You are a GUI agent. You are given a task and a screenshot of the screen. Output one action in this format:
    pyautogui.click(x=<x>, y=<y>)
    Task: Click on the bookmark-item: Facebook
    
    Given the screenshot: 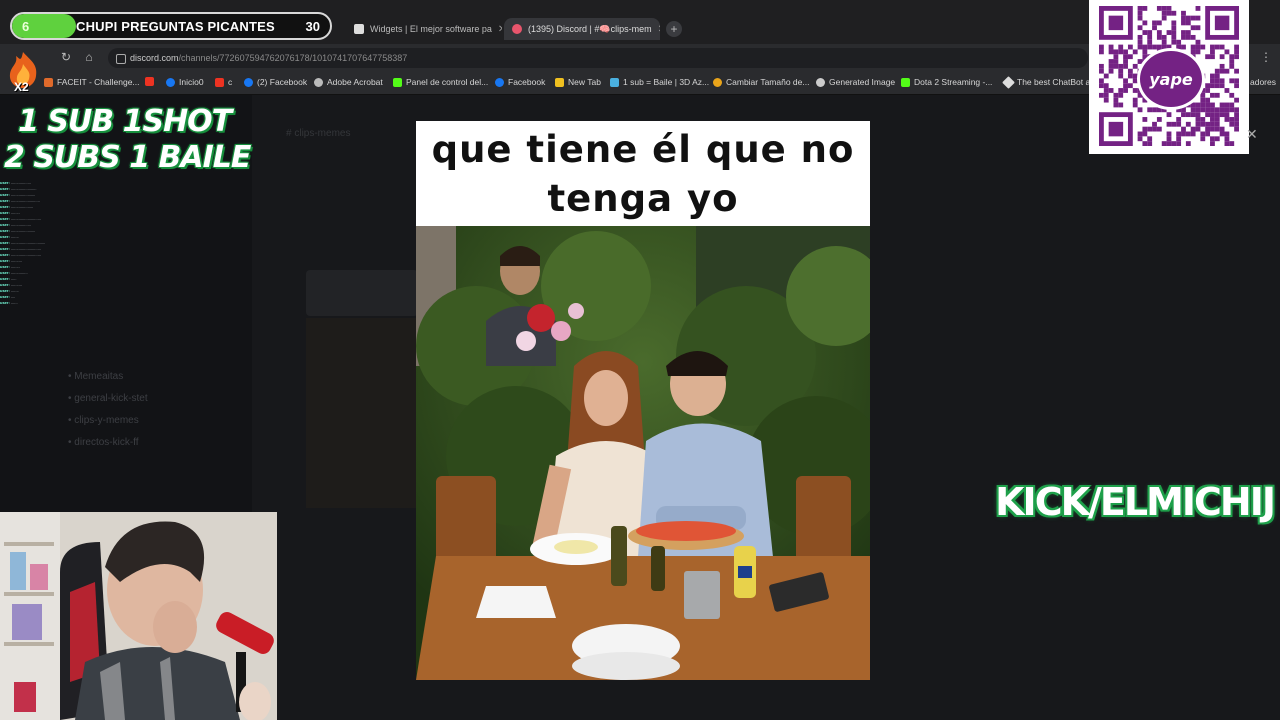 What is the action you would take?
    pyautogui.click(x=520, y=82)
    